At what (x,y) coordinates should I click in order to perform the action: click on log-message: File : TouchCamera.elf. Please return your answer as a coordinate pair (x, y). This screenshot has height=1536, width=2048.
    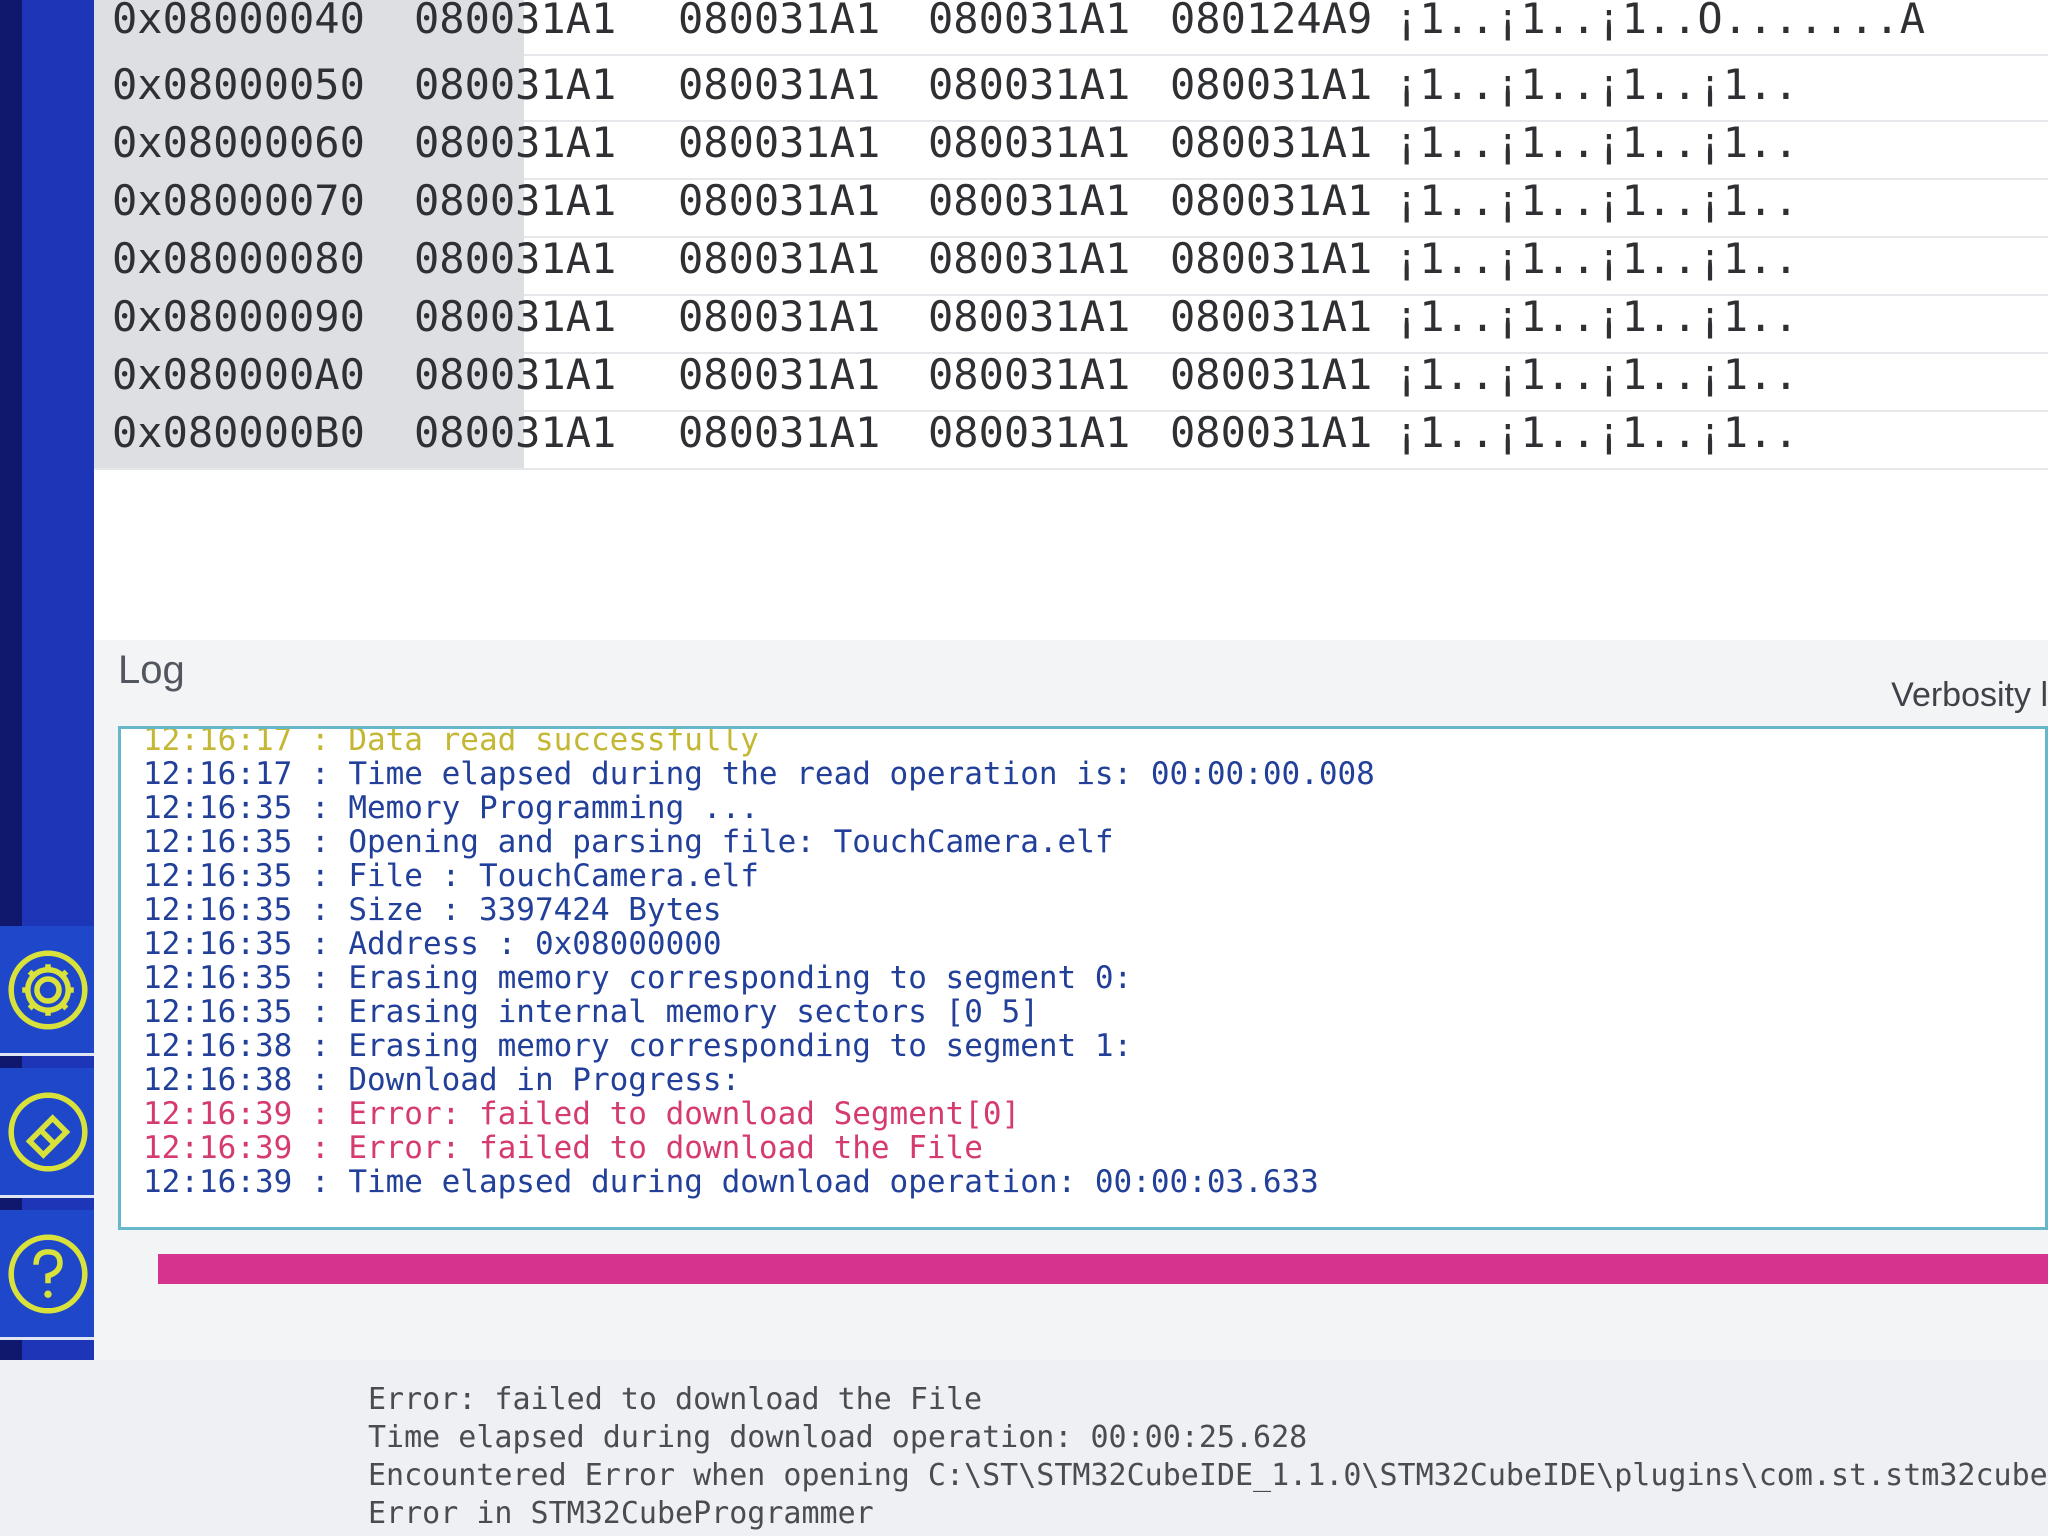
    Looking at the image, I should click on (553, 876).